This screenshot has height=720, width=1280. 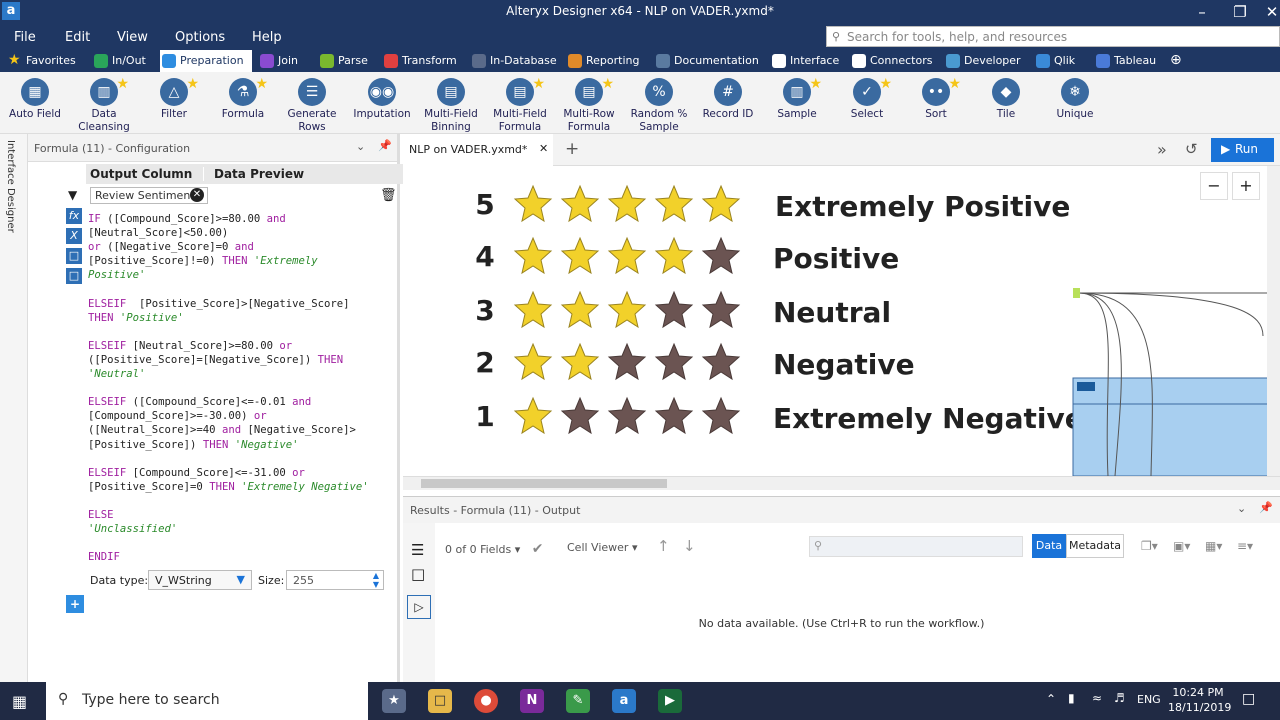 What do you see at coordinates (1119, 698) in the screenshot?
I see `volume-icon: ♬` at bounding box center [1119, 698].